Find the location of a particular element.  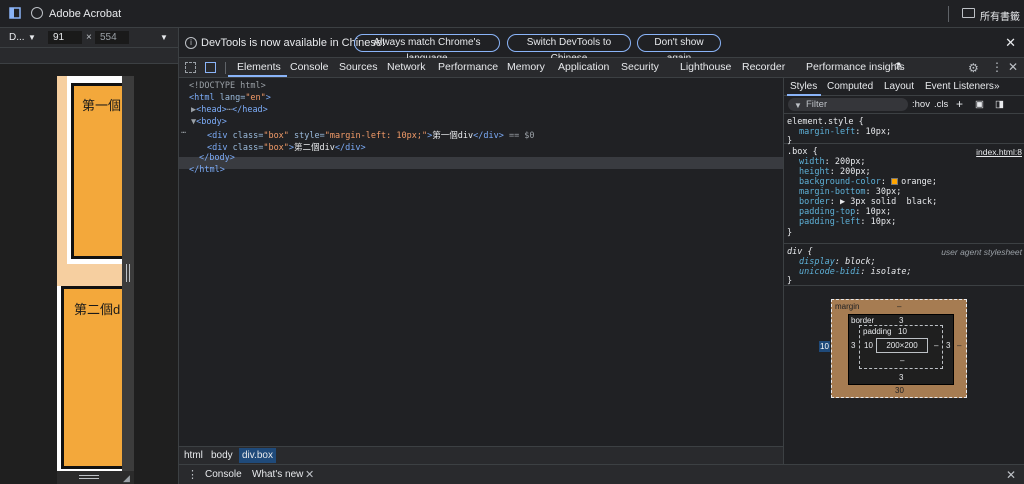

margin-top-value: – is located at coordinates (899, 306).